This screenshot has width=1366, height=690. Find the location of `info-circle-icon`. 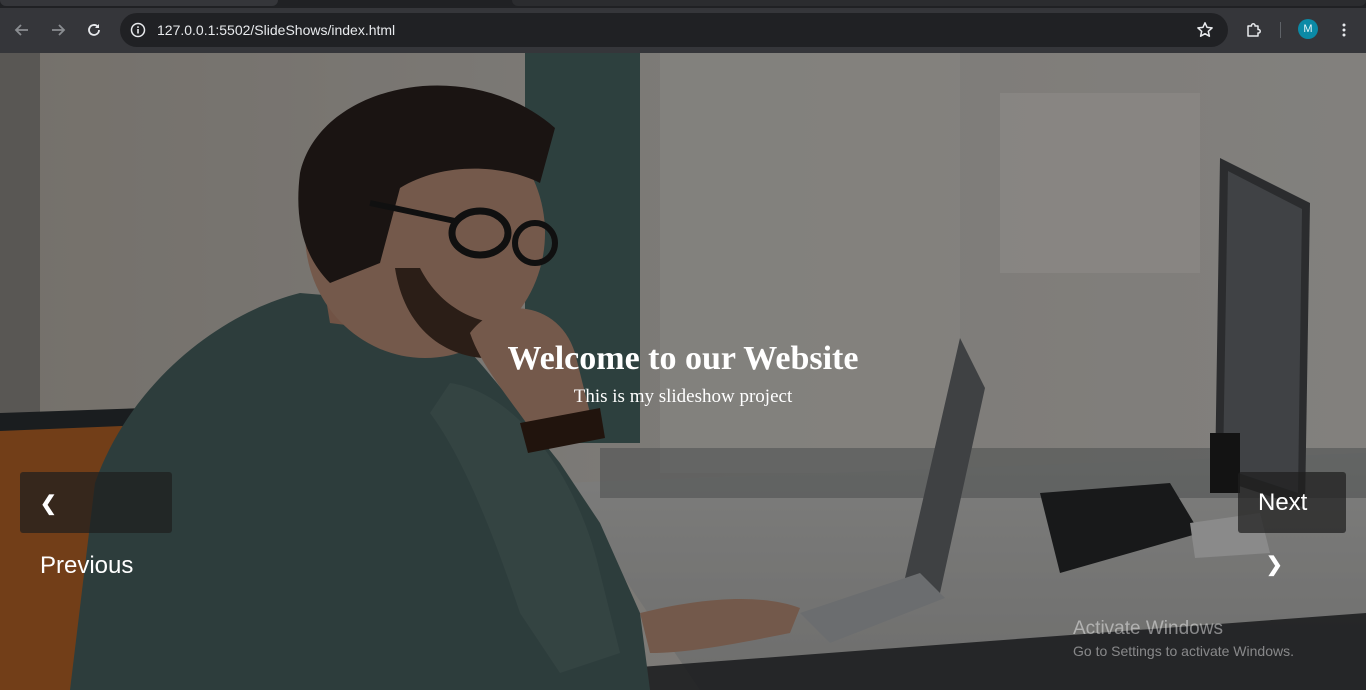

info-circle-icon is located at coordinates (138, 30).